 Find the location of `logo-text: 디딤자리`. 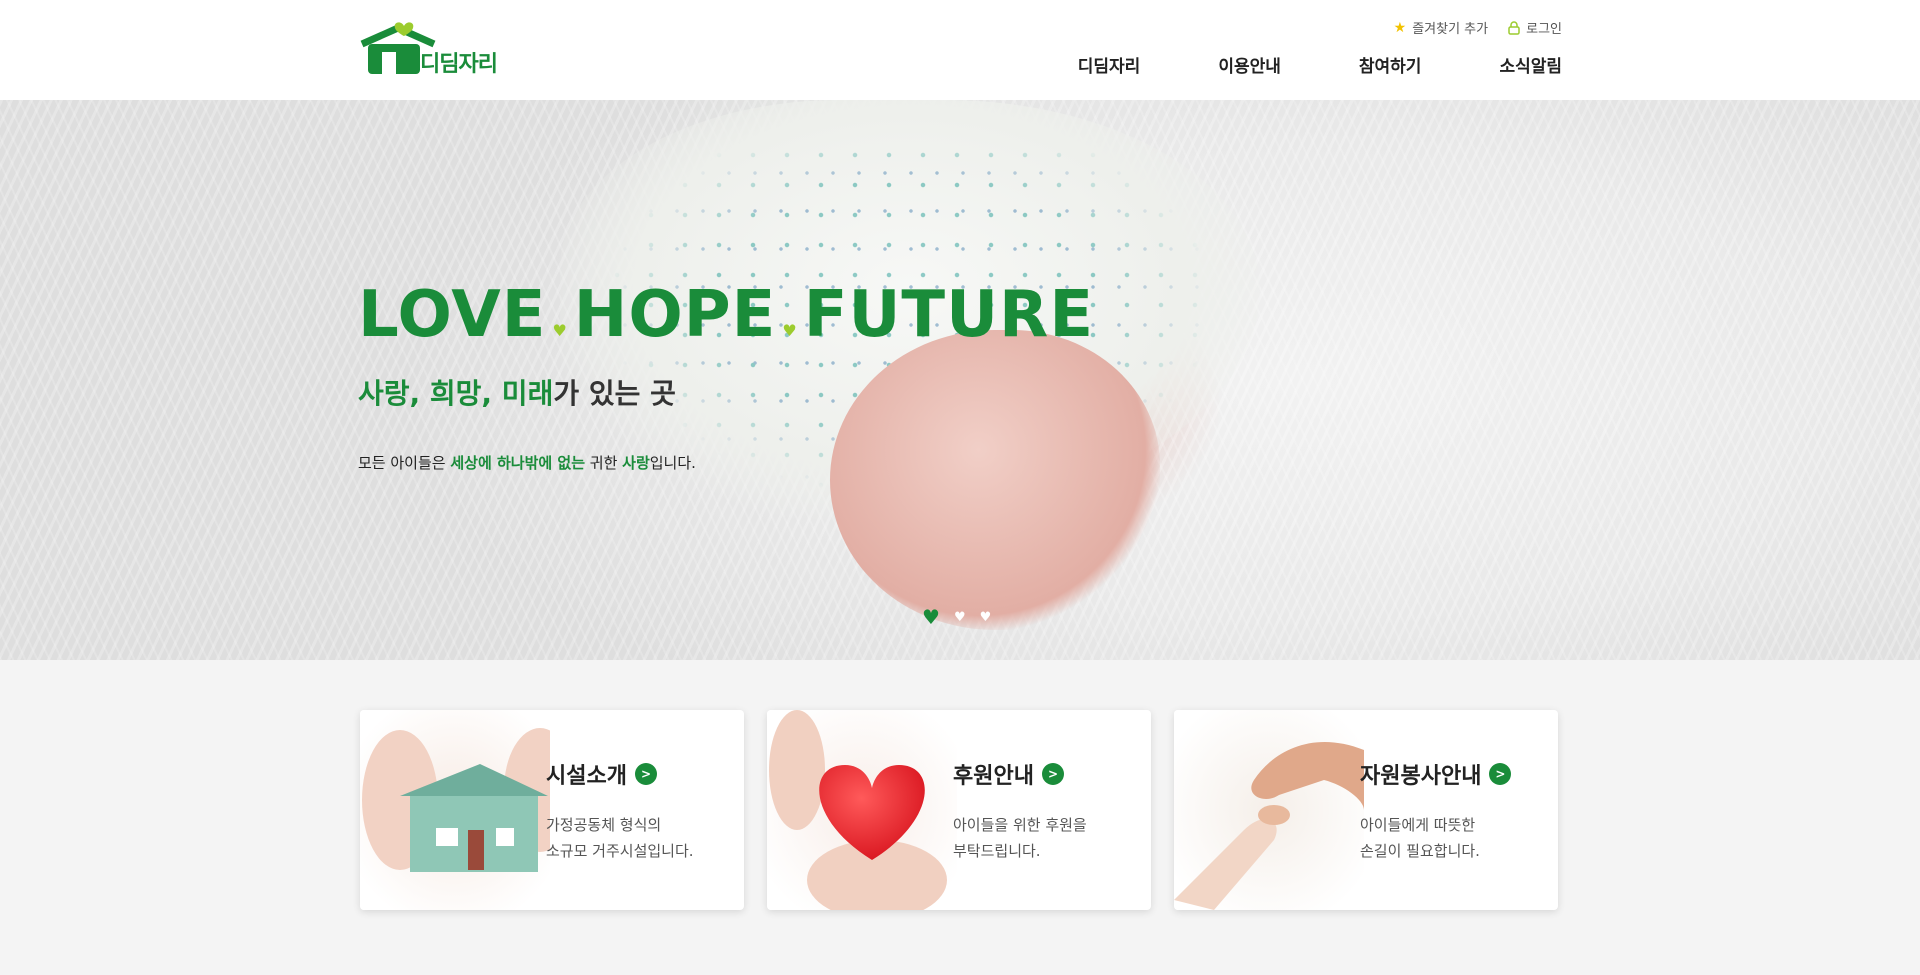

logo-text: 디딤자리 is located at coordinates (459, 64).